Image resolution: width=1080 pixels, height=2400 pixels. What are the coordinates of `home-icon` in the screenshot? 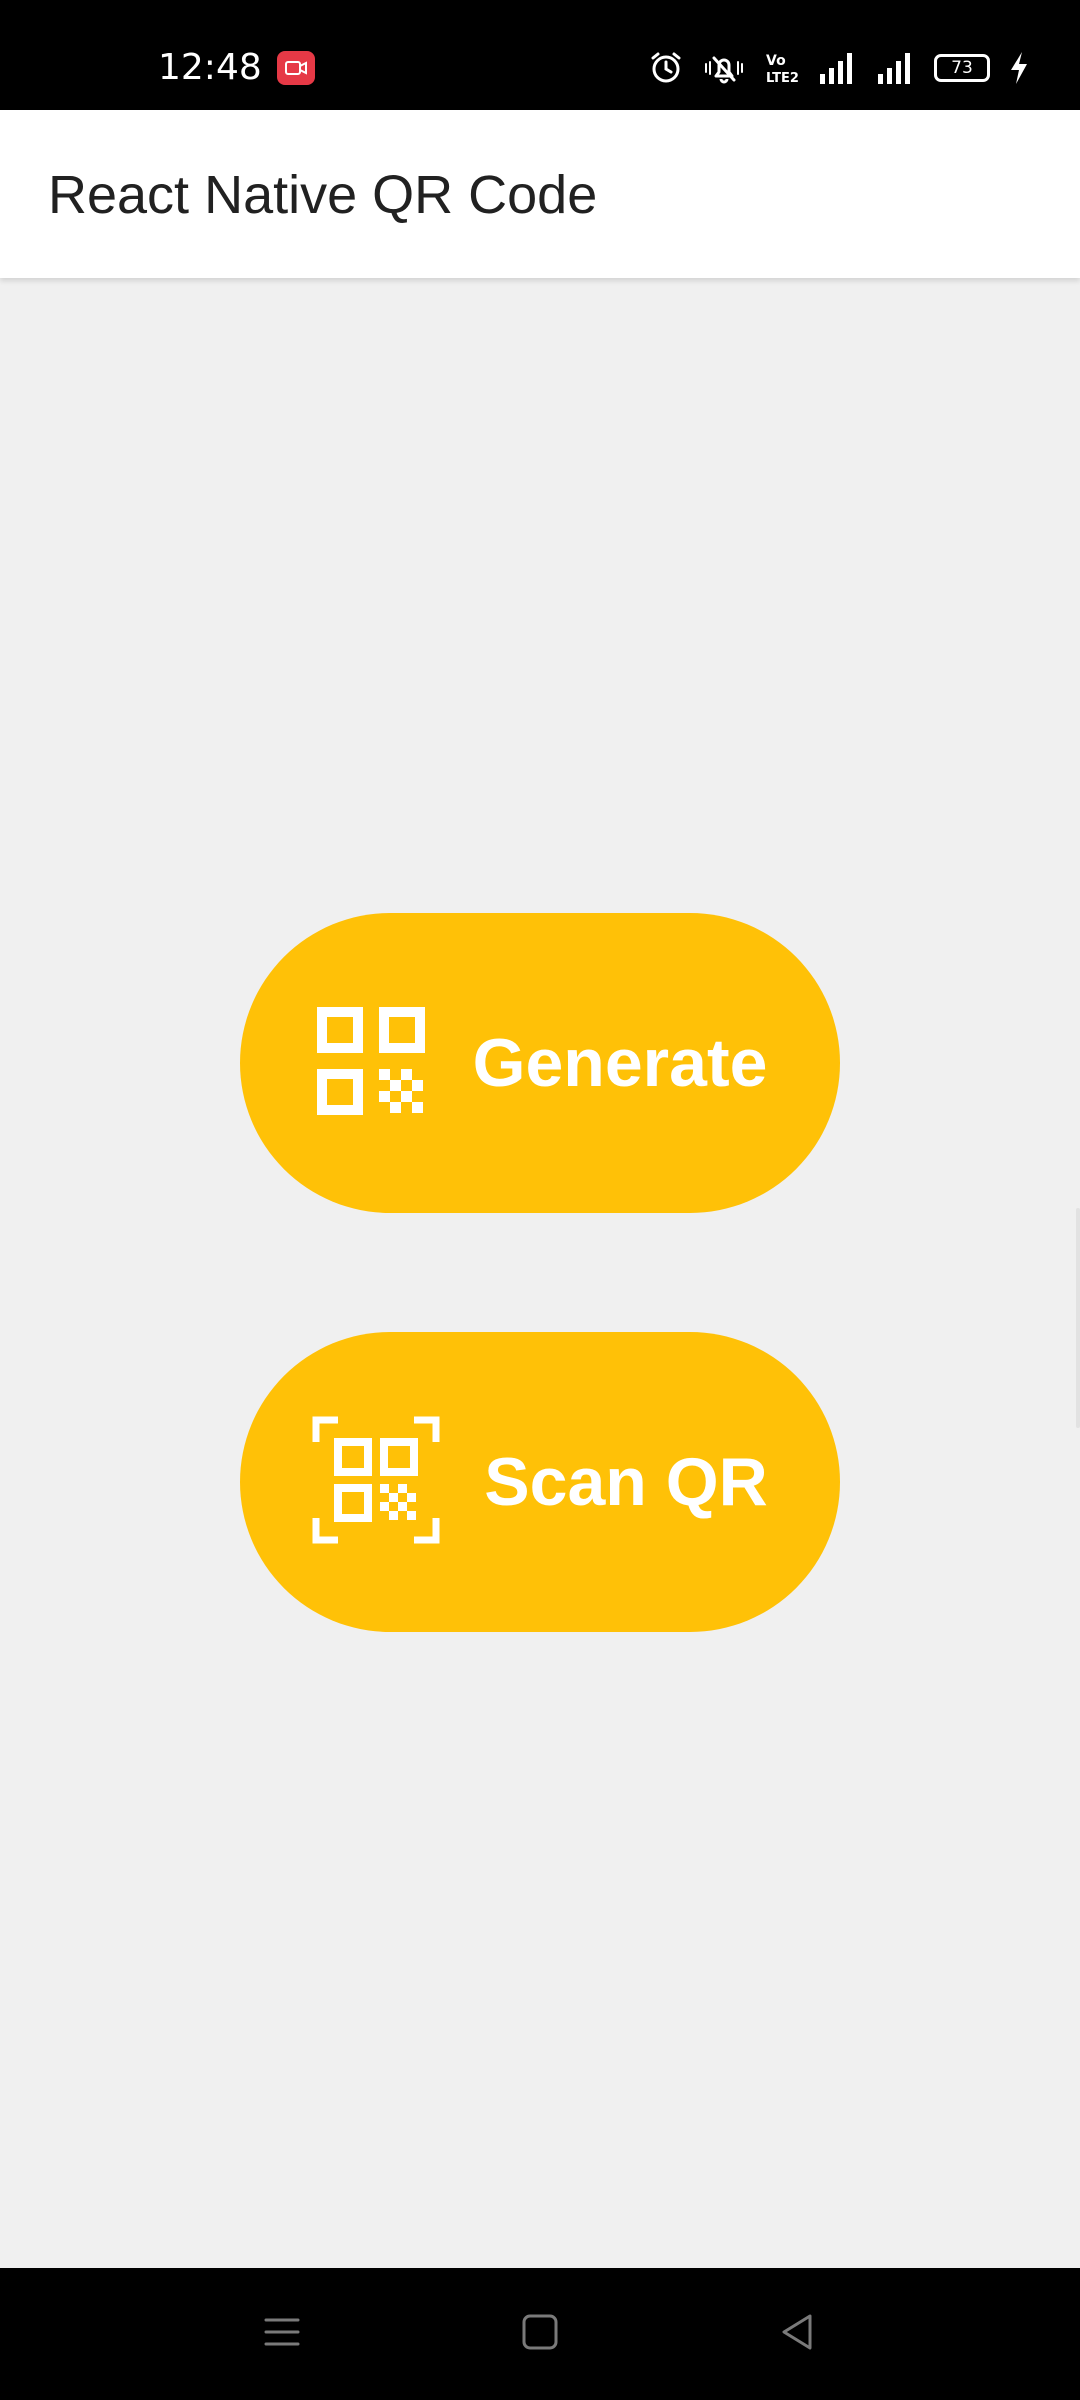 It's located at (540, 2334).